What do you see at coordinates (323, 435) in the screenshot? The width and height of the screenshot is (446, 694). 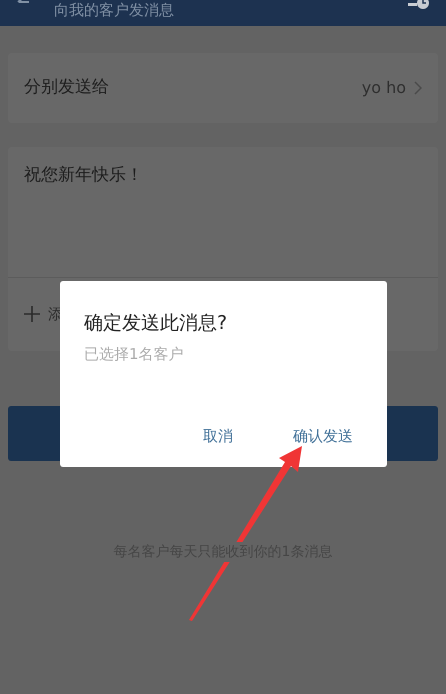 I see `confirm-button: 确认发送` at bounding box center [323, 435].